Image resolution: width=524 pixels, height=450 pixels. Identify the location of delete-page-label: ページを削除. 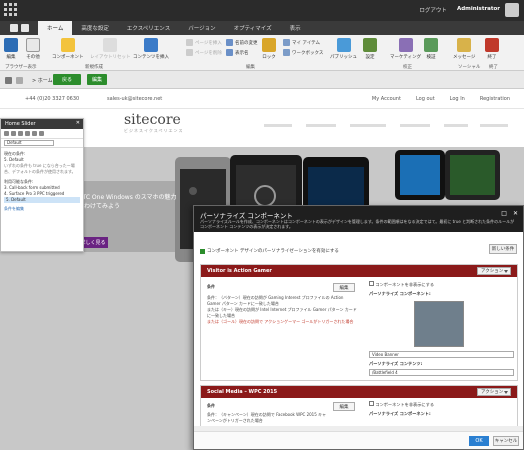
(208, 53).